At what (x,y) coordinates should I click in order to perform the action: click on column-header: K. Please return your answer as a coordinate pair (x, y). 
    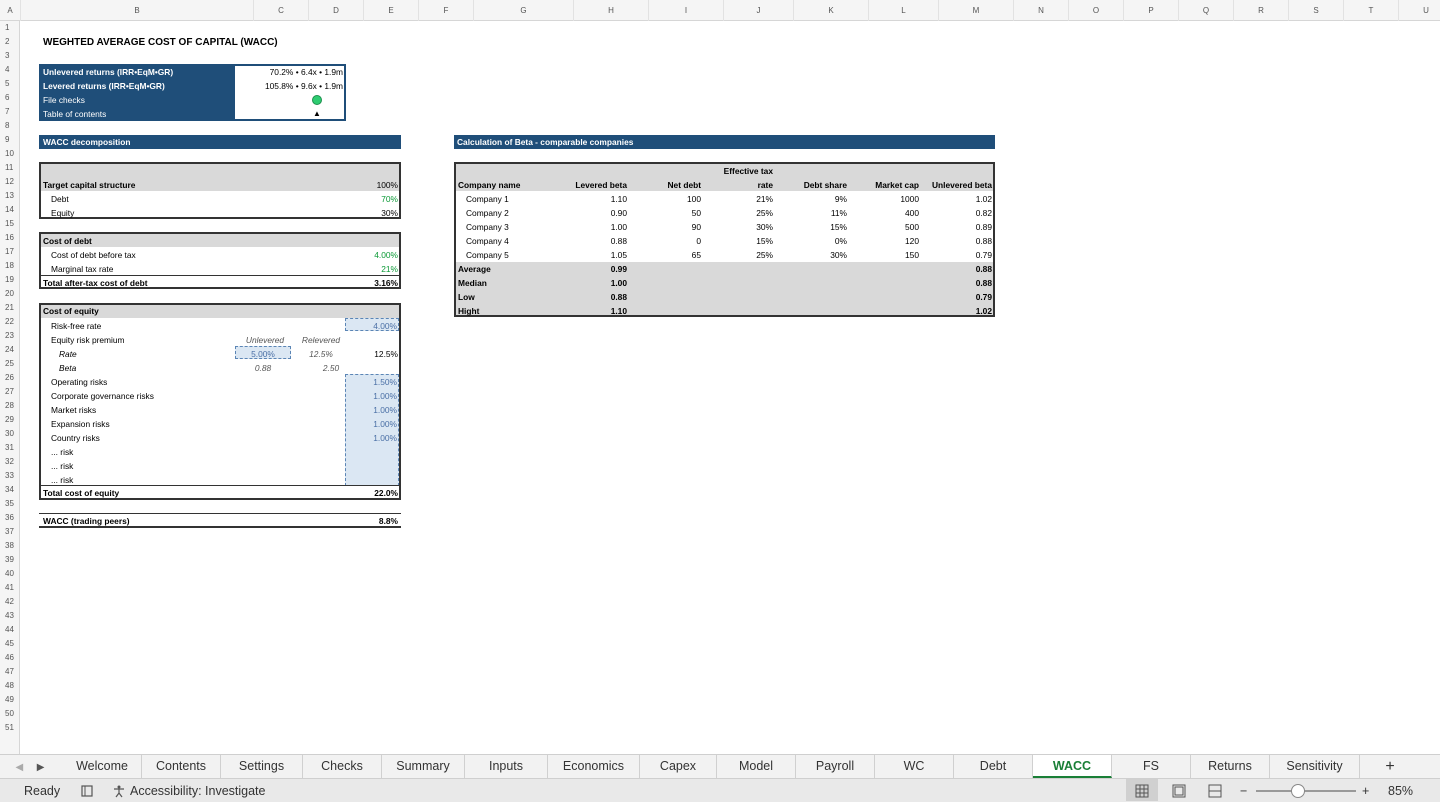
    Looking at the image, I should click on (831, 10).